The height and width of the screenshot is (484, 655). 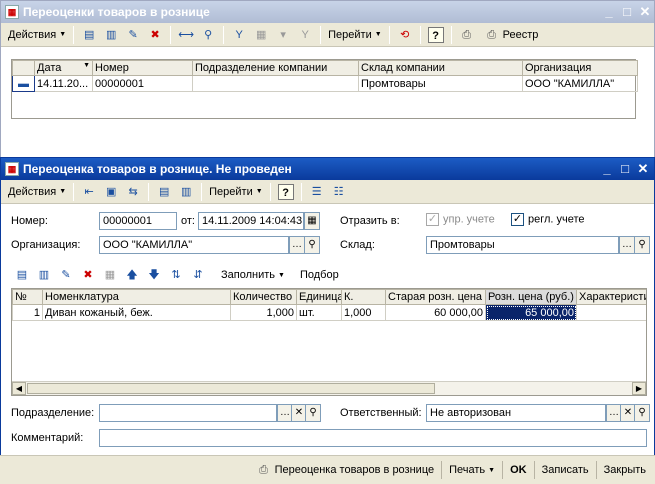 What do you see at coordinates (251, 221) in the screenshot?
I see `date-field: 14.11.2009 14:04:43` at bounding box center [251, 221].